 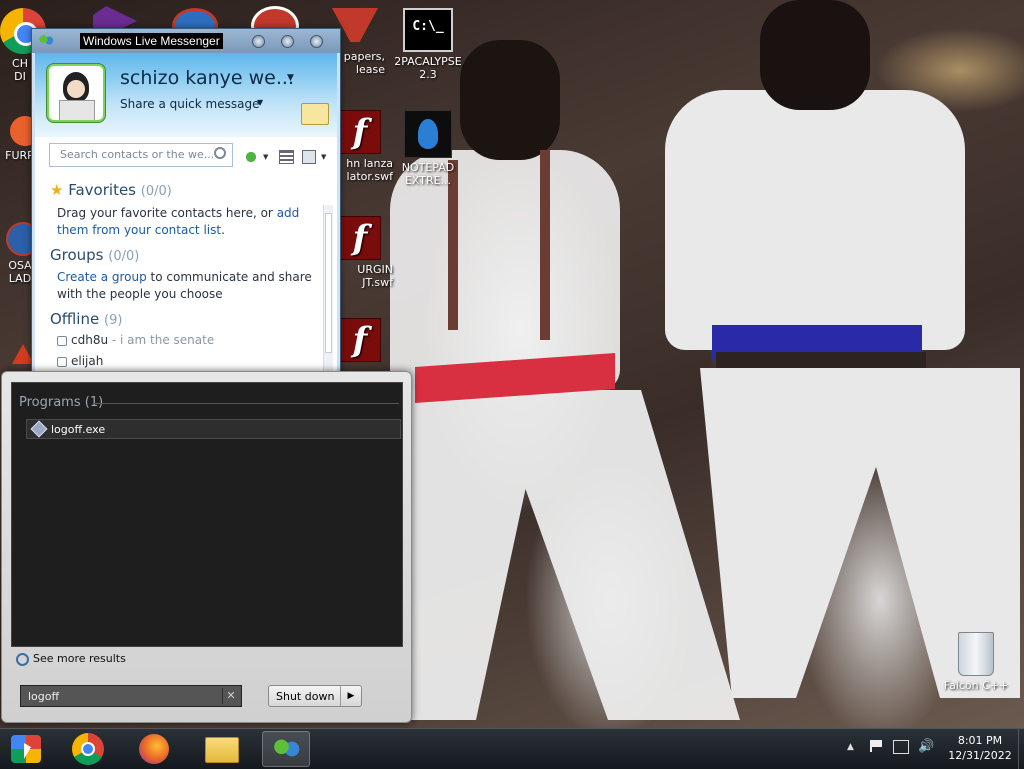 I want to click on see-more-results: See more results, so click(x=71, y=659).